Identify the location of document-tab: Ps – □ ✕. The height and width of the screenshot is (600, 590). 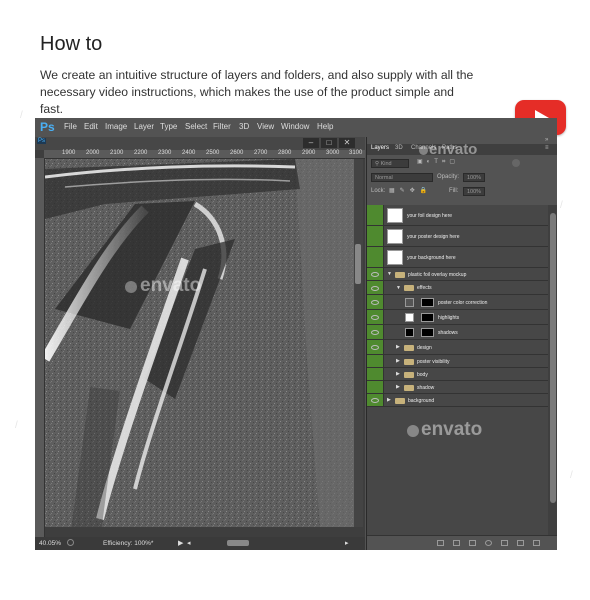
(200, 143).